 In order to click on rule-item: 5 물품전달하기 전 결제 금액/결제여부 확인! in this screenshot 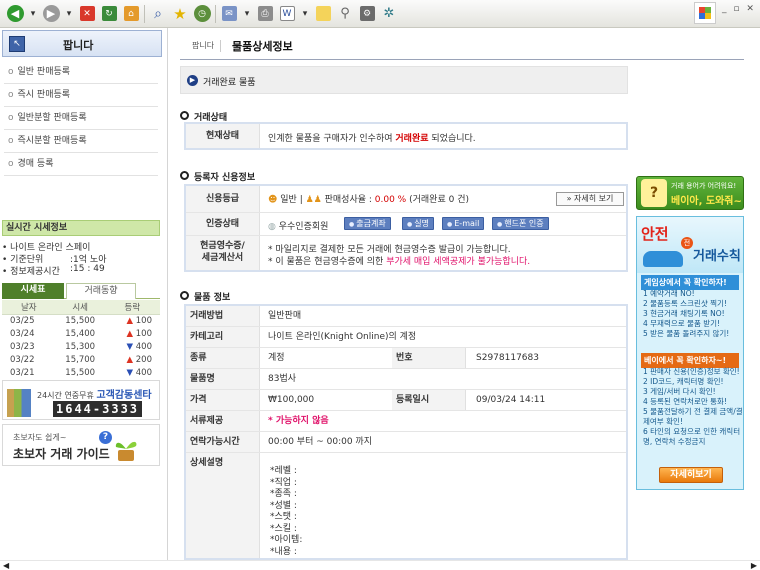, I will do `click(693, 416)`.